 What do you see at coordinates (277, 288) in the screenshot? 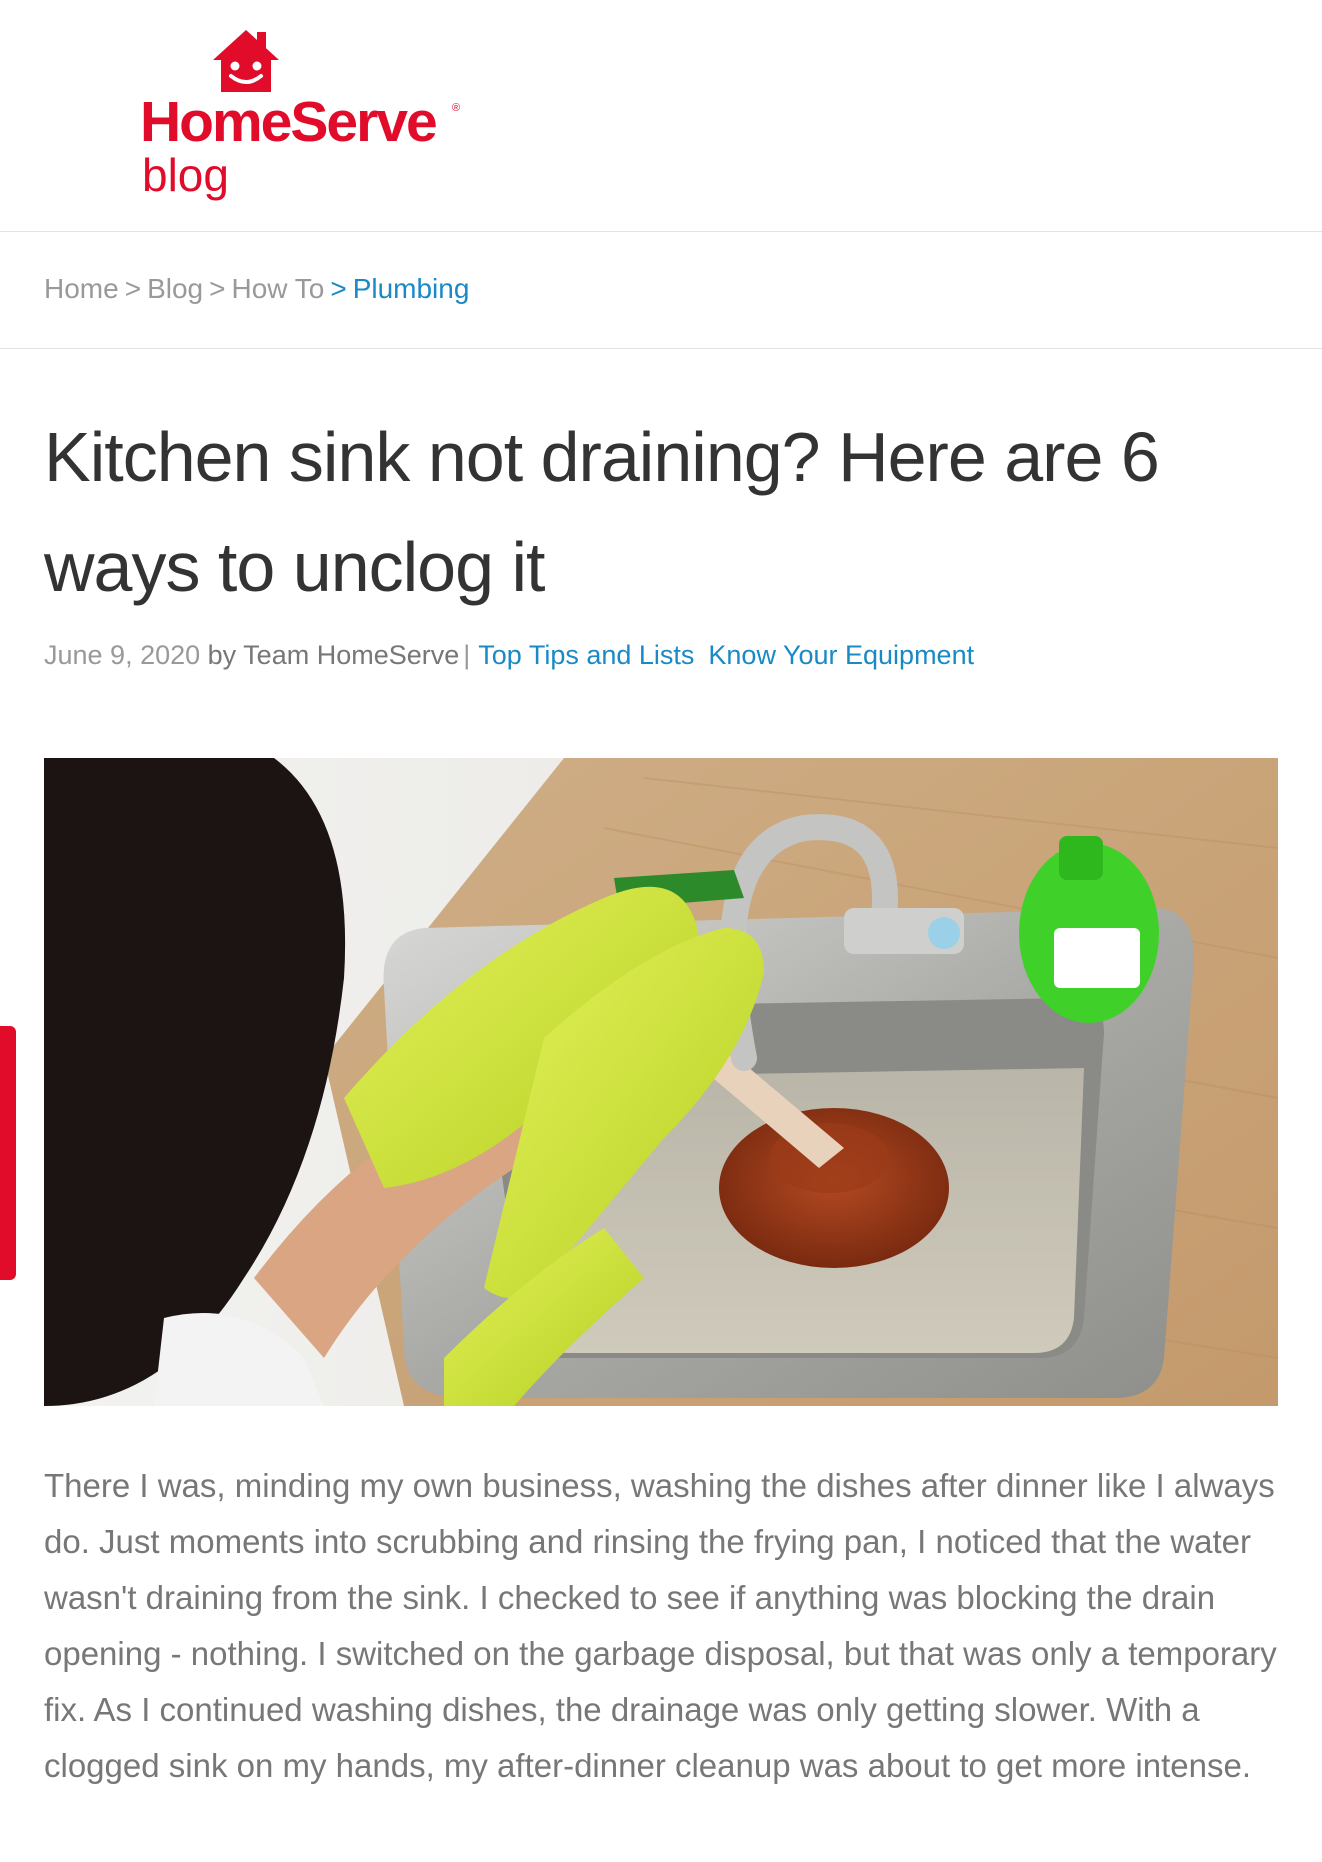
I see `breadcrumb-how-to: How To` at bounding box center [277, 288].